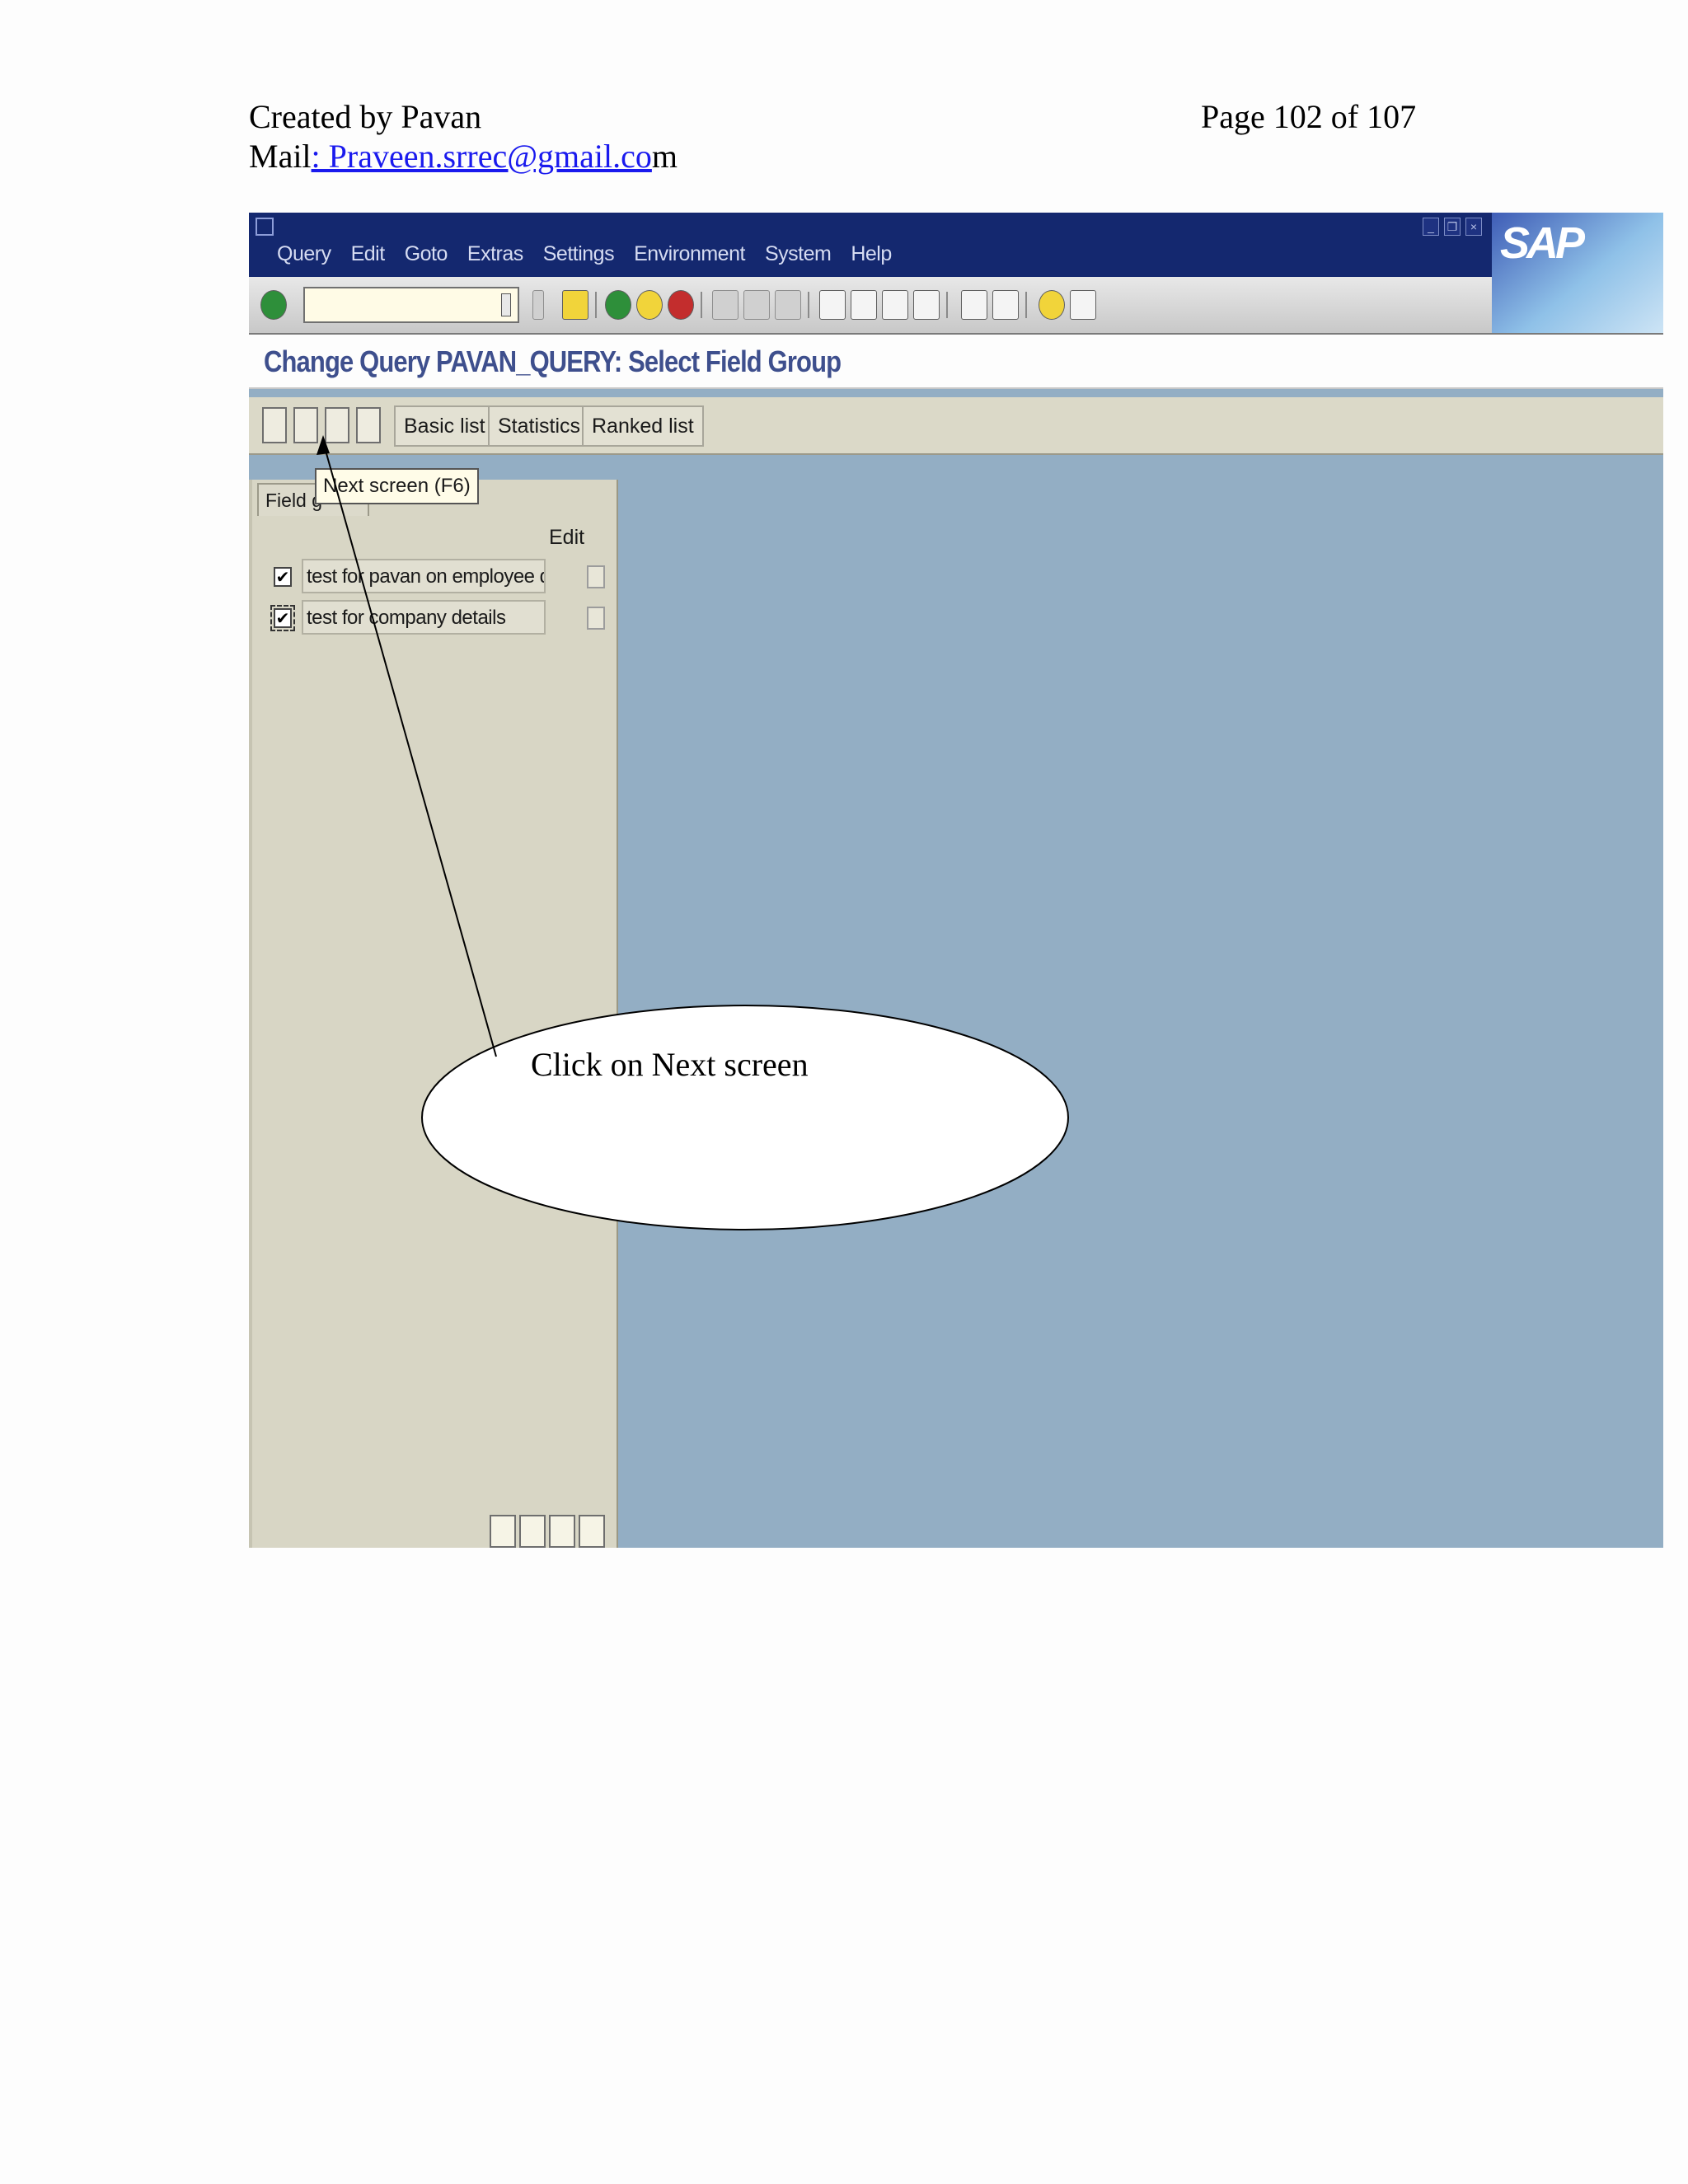 The image size is (1688, 2184). What do you see at coordinates (410, 749) in the screenshot?
I see `callout-arrow-line` at bounding box center [410, 749].